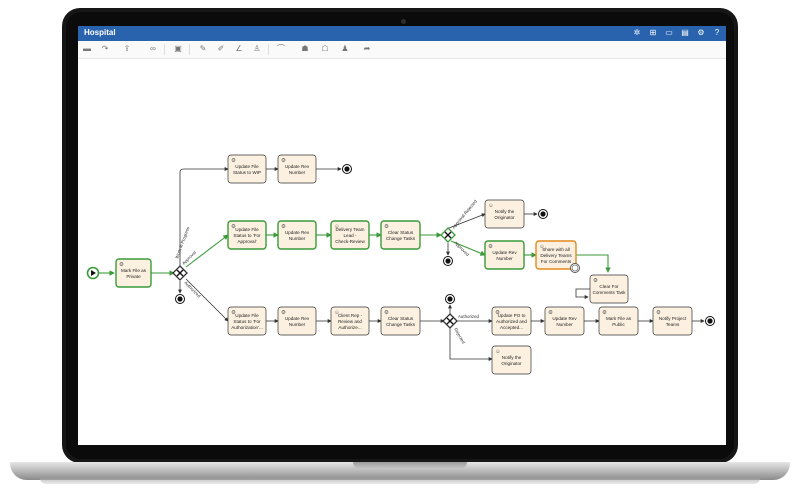 Image resolution: width=800 pixels, height=493 pixels. What do you see at coordinates (281, 49) in the screenshot?
I see `curve-icon: ⌒` at bounding box center [281, 49].